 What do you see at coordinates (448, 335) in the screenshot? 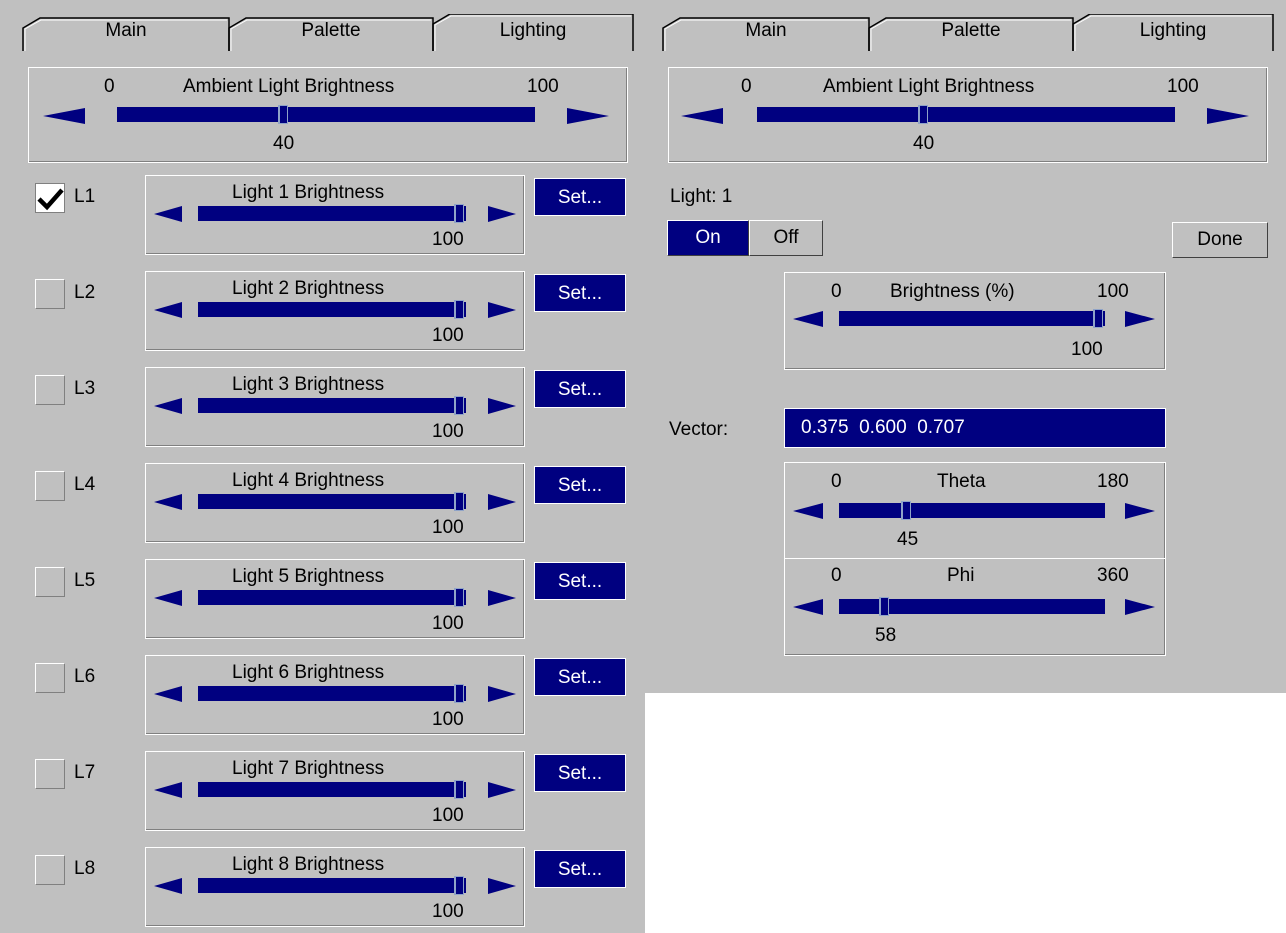
I see `light-2-value: 100` at bounding box center [448, 335].